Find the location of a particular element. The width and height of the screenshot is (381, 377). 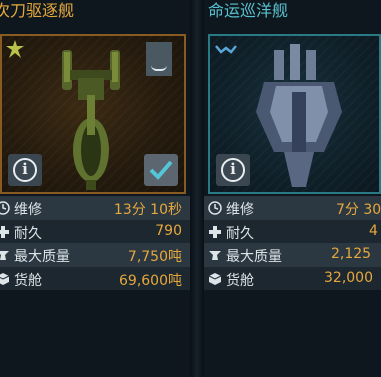

cruiser-ship-image is located at coordinates (299, 115).